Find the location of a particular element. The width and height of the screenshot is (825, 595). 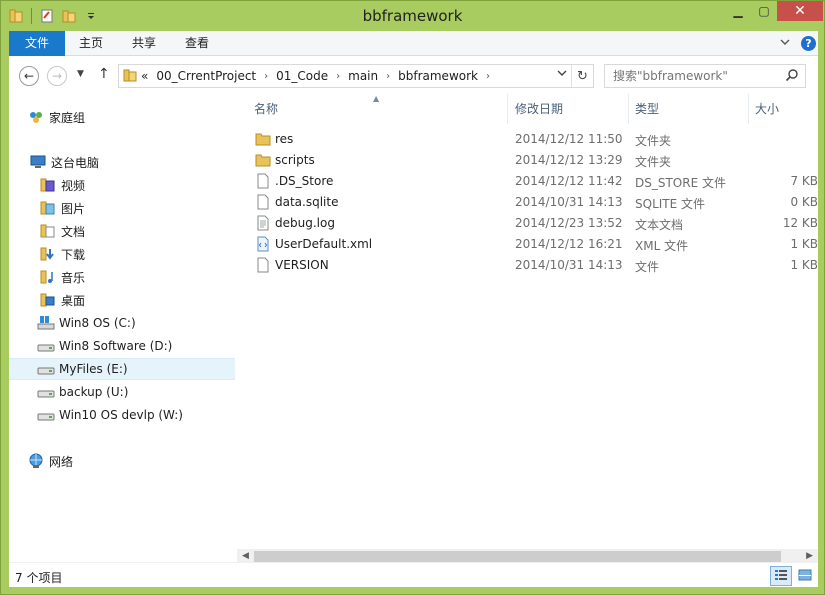

file-type: DS_STORE 文件 is located at coordinates (680, 183).